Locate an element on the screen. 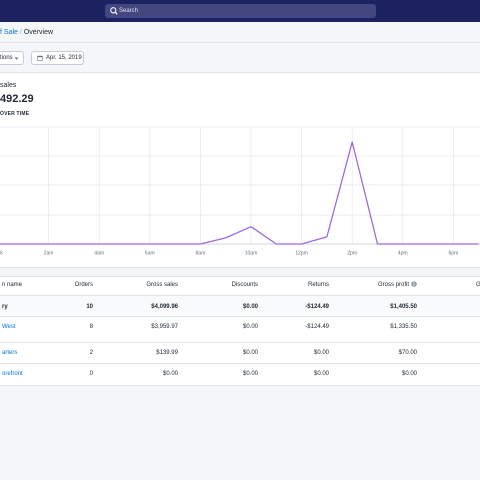 This screenshot has width=480, height=480. row-orders: 0 is located at coordinates (91, 374).